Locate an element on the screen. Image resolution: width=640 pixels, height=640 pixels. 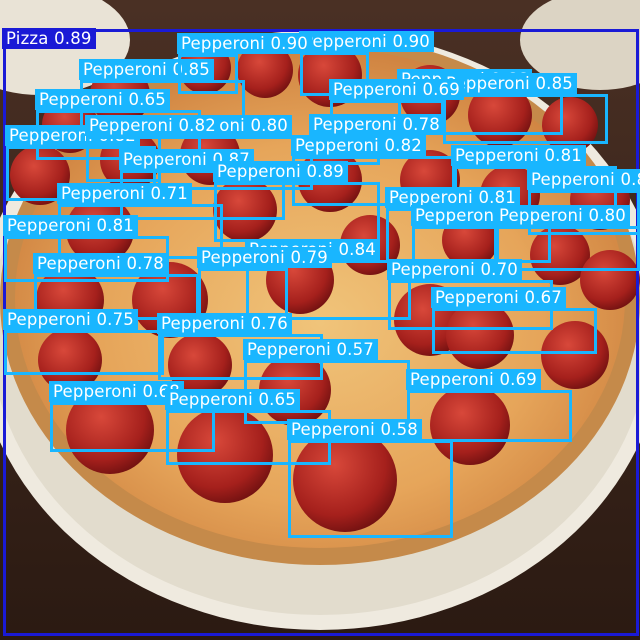
detection-score: 0.71 is located at coordinates (169, 193).